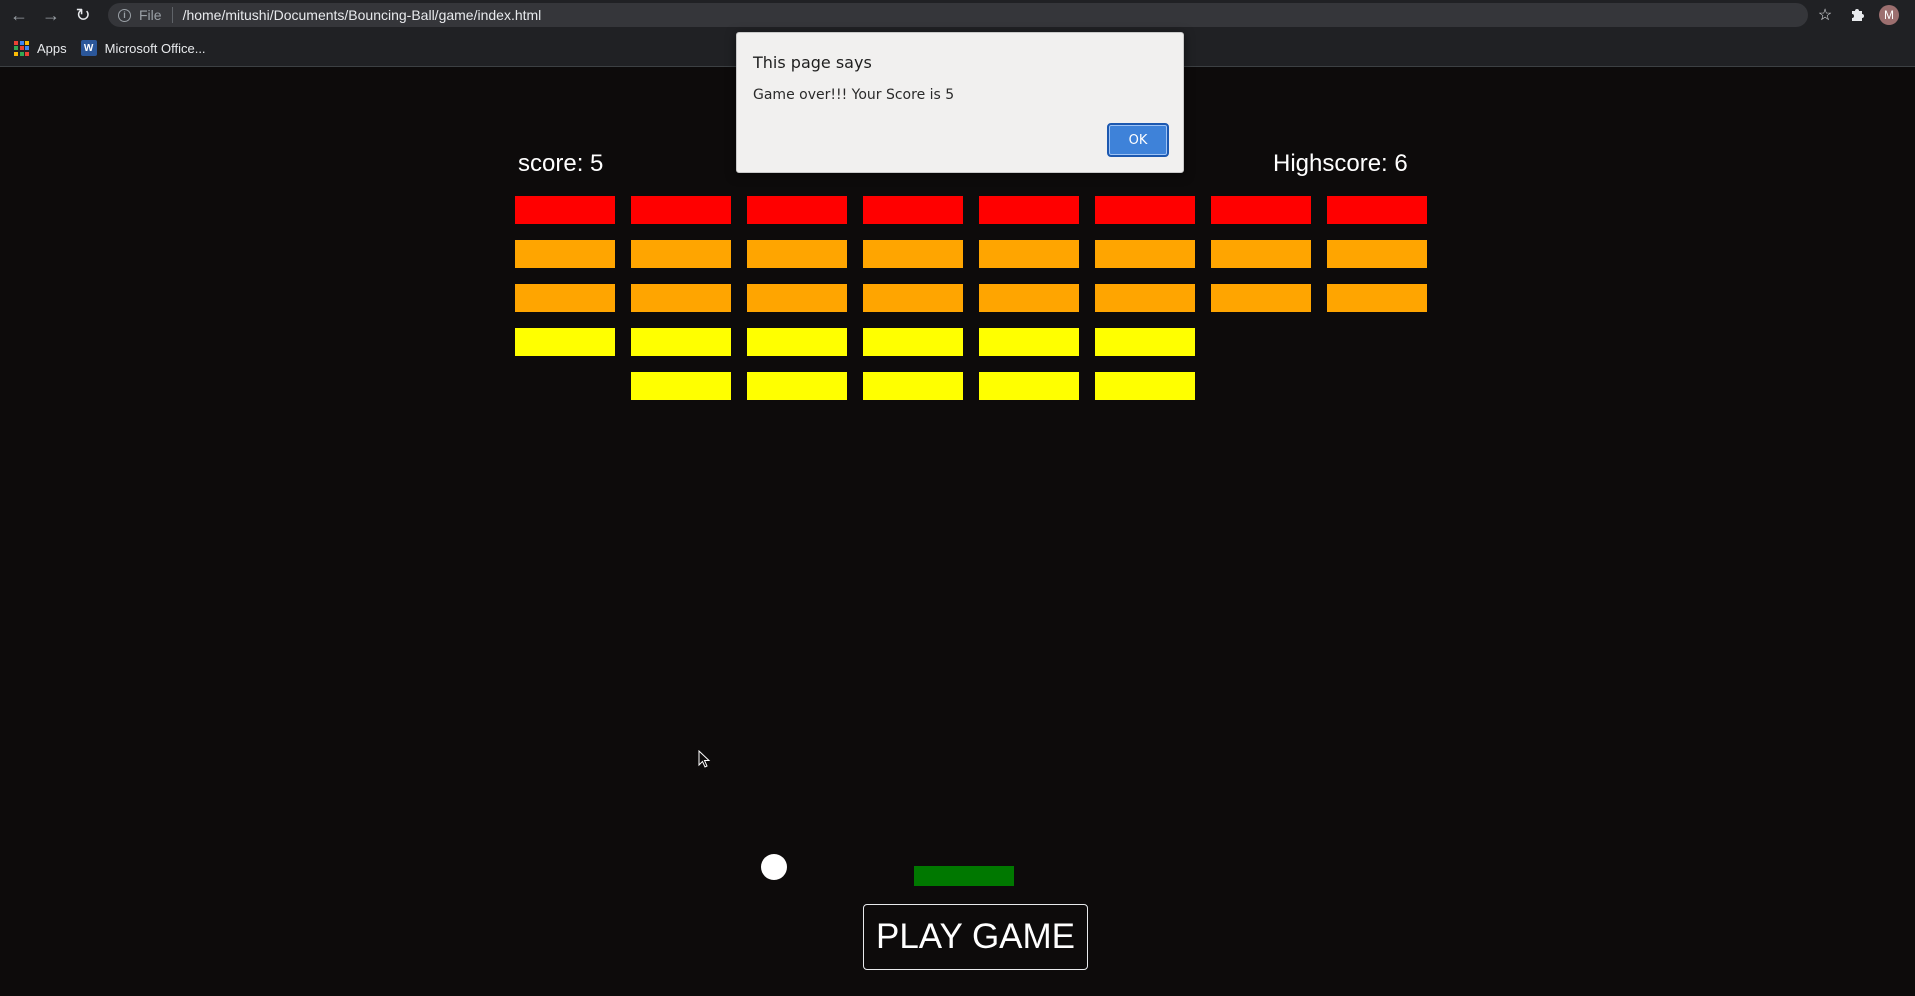 This screenshot has height=996, width=1915. Describe the element at coordinates (1138, 140) in the screenshot. I see `ok-button: OK` at that location.